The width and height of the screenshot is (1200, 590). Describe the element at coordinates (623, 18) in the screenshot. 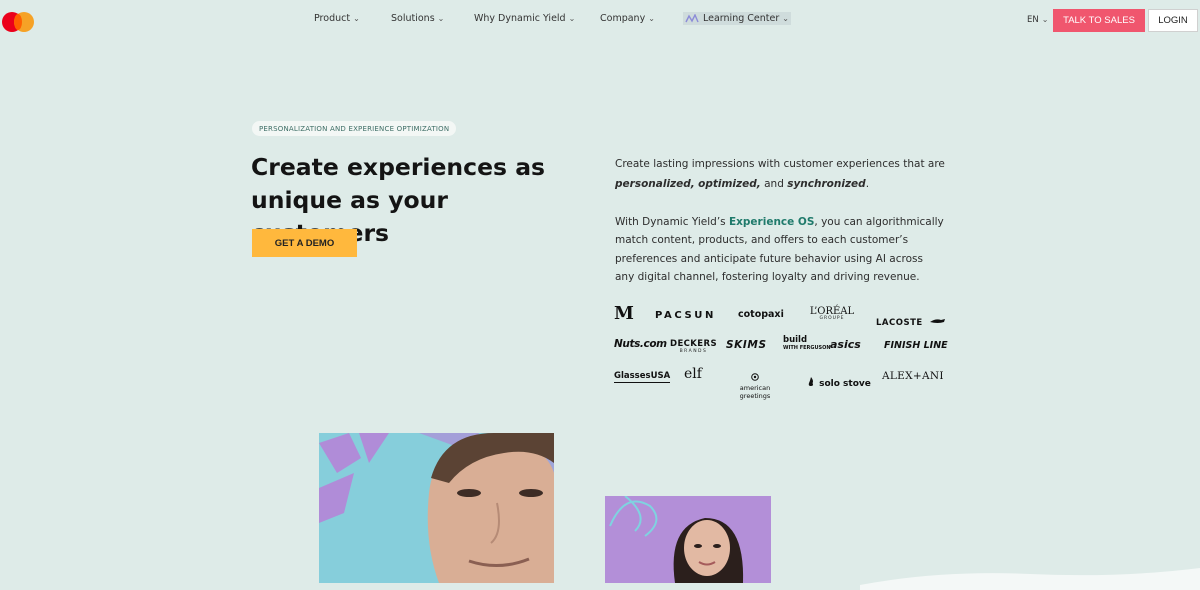

I see `nav-company-label: Company` at that location.